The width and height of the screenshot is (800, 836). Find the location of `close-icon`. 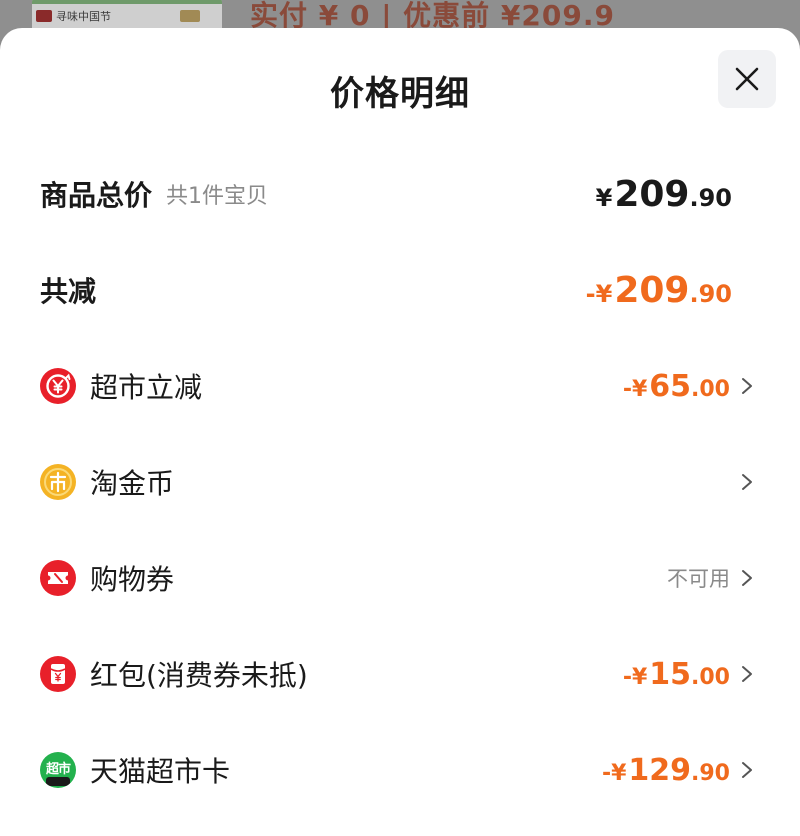

close-icon is located at coordinates (747, 79).